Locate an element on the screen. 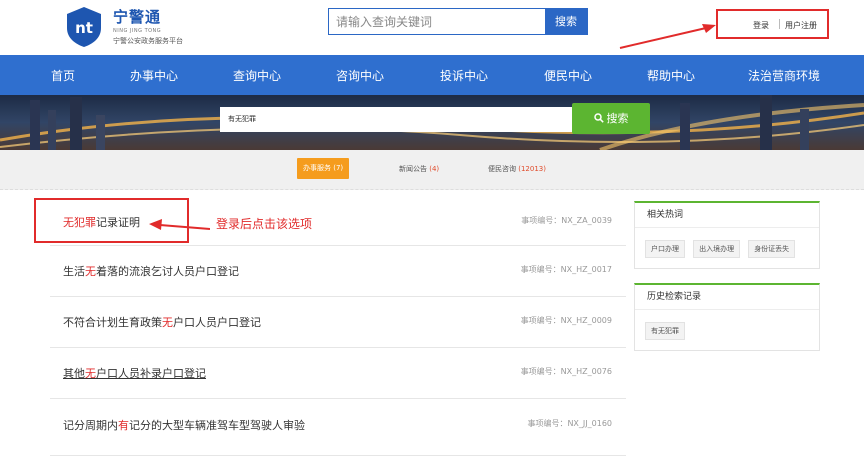  result-title-pre: 不符合计划生育政策 is located at coordinates (112, 322).